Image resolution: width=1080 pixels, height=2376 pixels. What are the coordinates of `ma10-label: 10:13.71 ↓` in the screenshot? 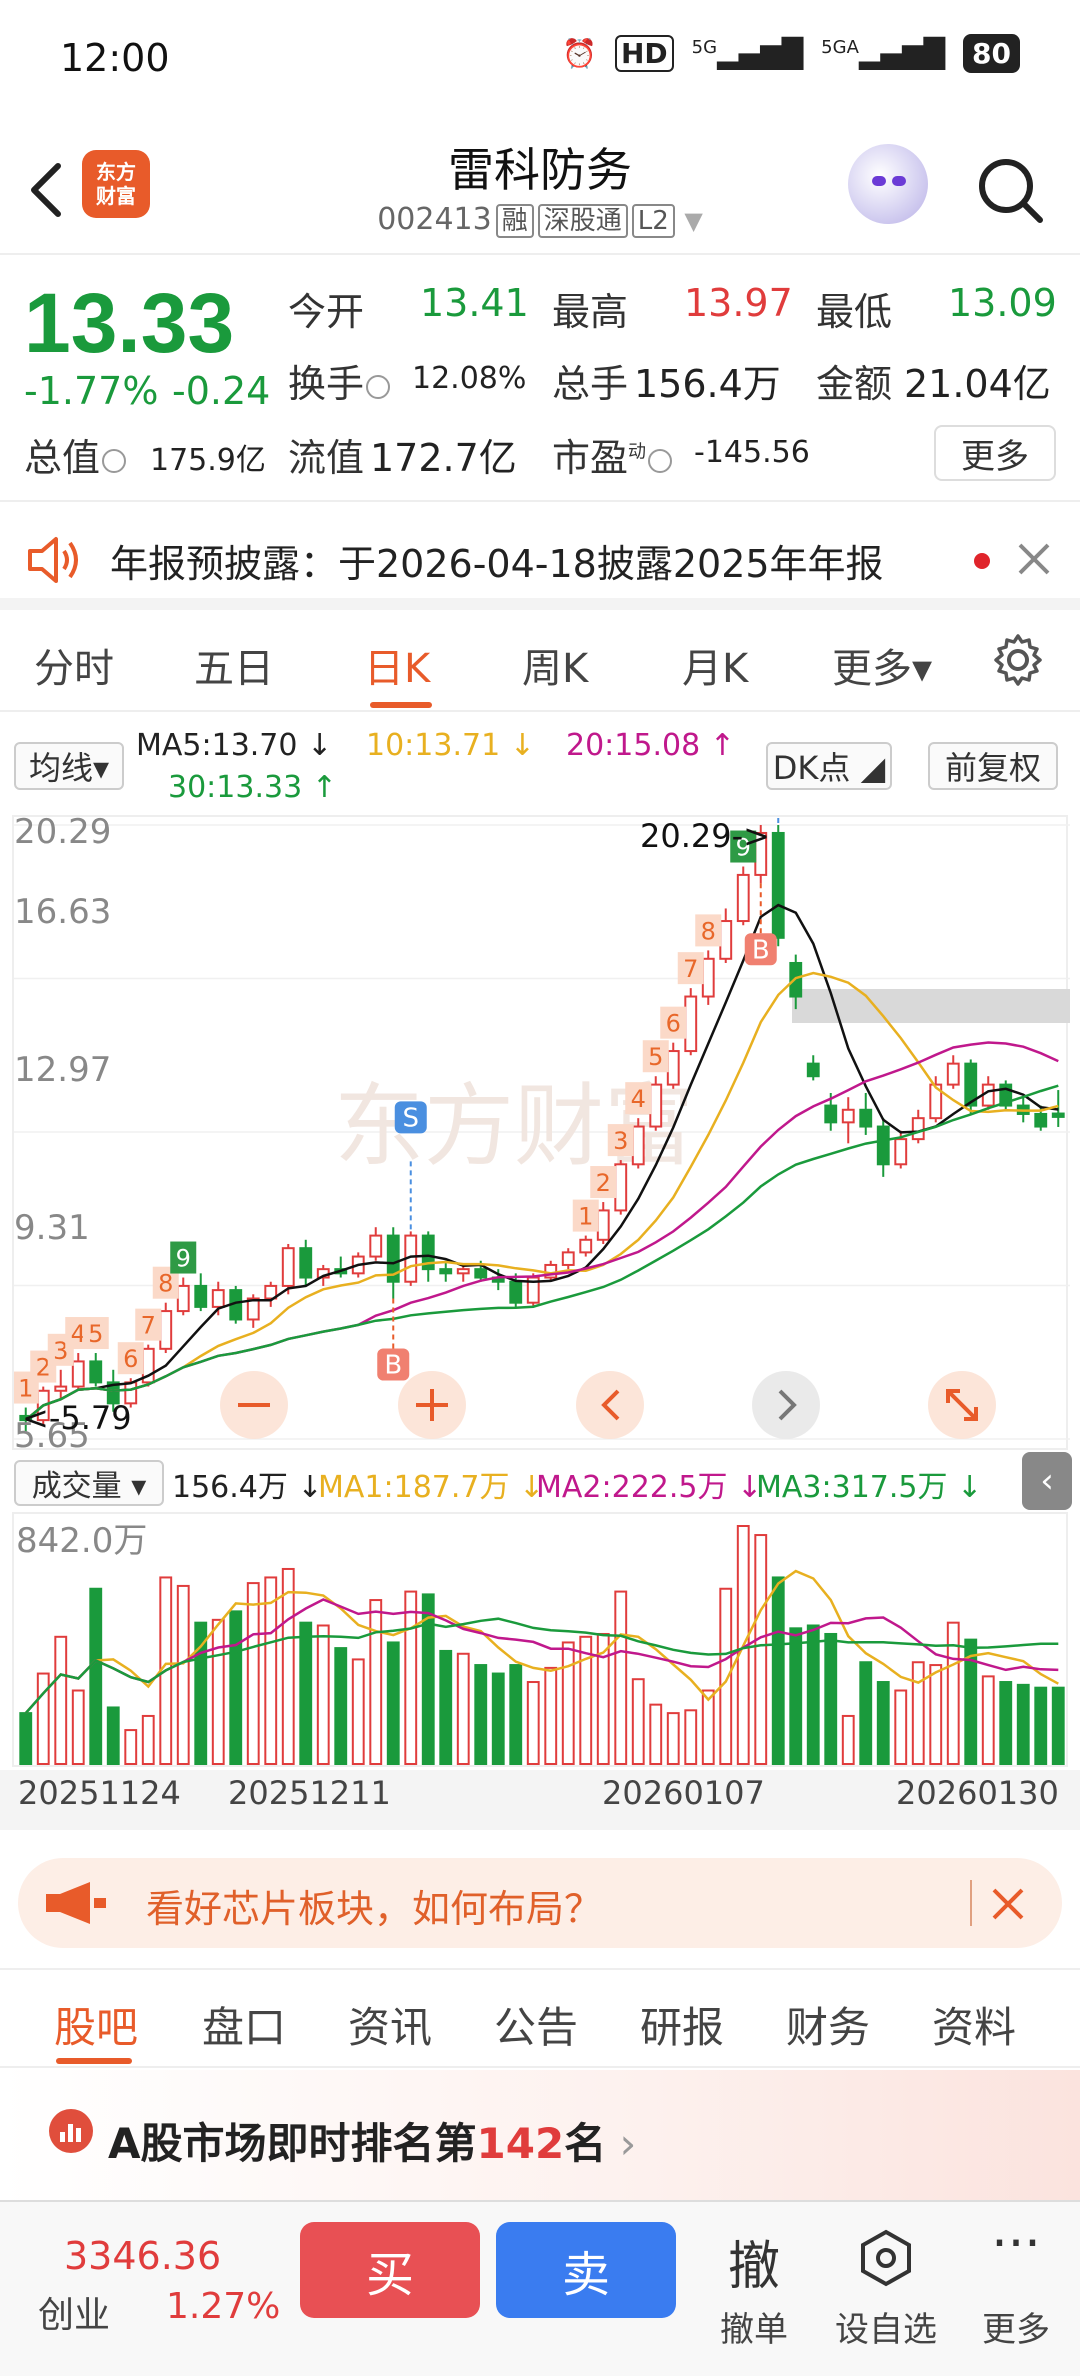 It's located at (450, 745).